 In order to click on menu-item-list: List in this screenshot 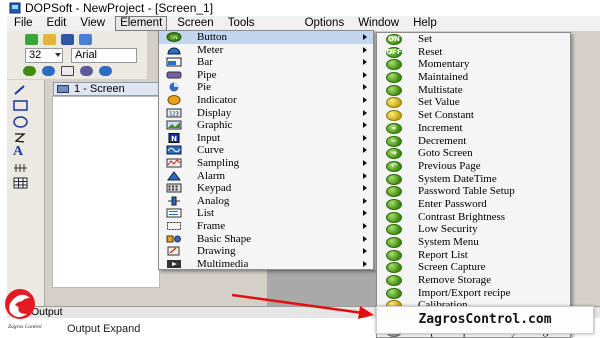, I will do `click(266, 213)`.